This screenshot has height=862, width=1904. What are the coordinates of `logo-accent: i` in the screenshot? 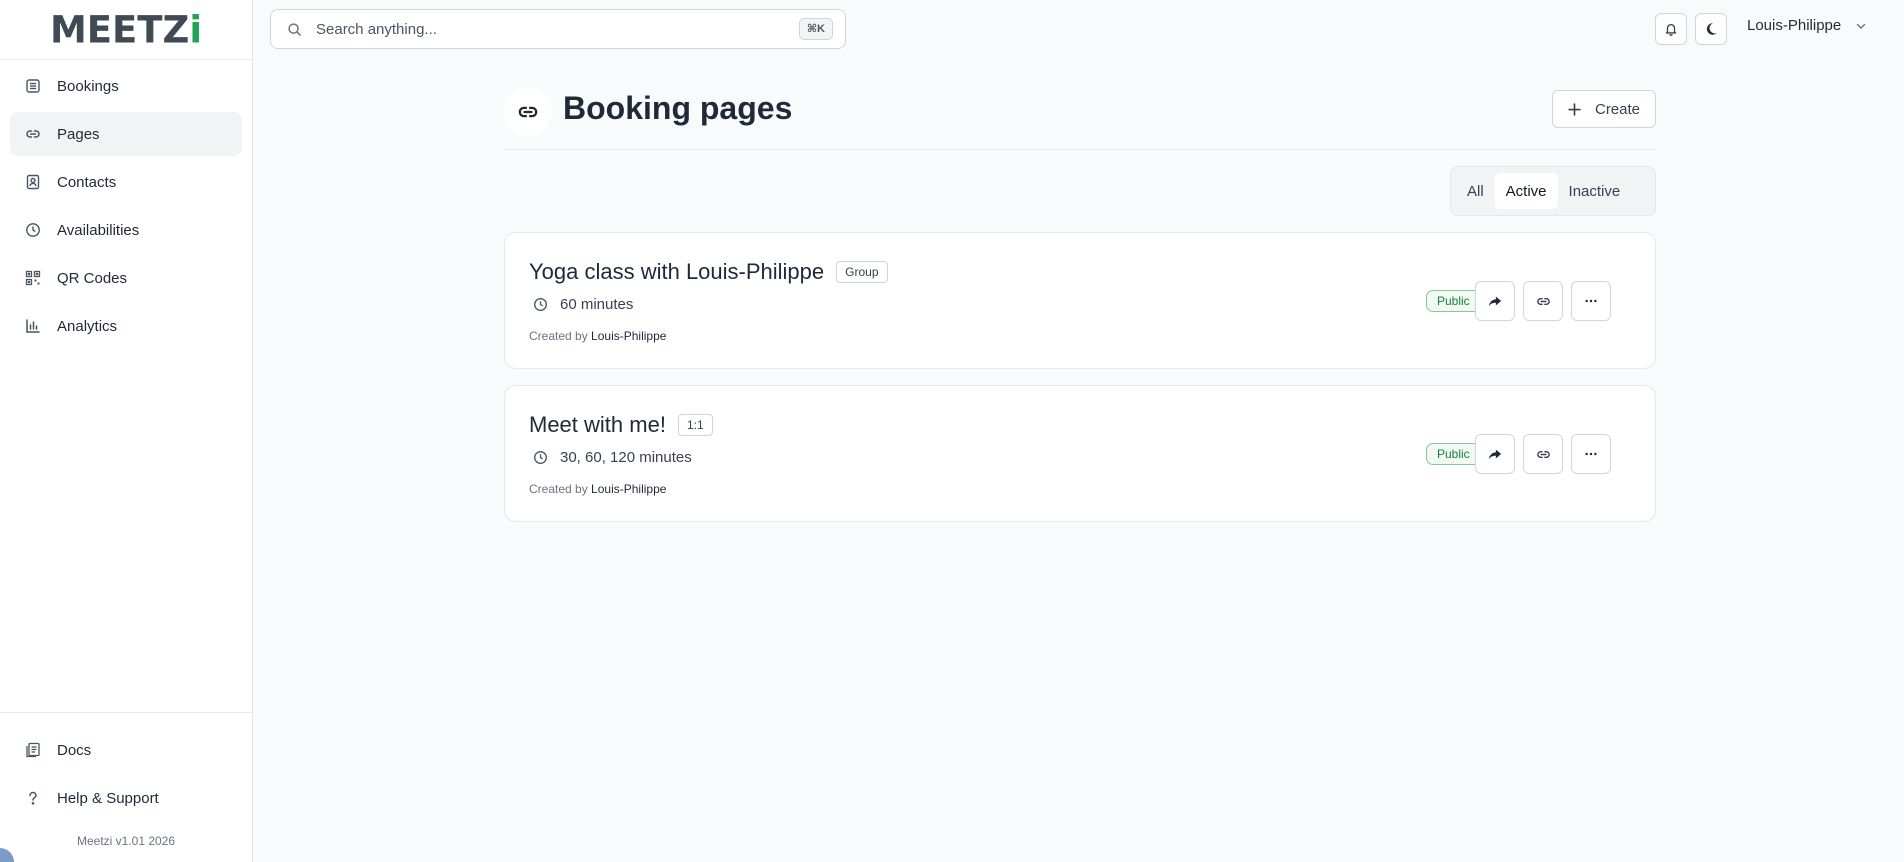 It's located at (196, 29).